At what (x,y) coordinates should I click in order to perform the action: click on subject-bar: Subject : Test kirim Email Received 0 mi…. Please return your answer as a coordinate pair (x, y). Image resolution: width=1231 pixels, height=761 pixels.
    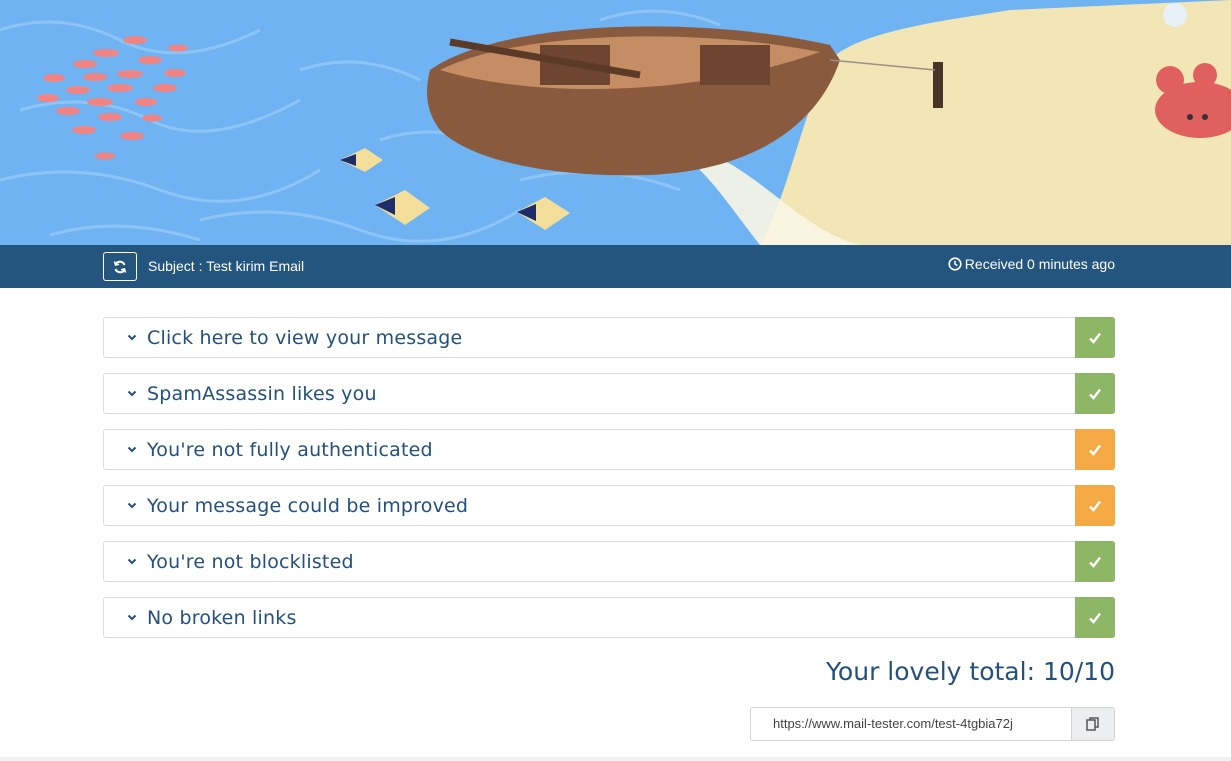
    Looking at the image, I should click on (615, 266).